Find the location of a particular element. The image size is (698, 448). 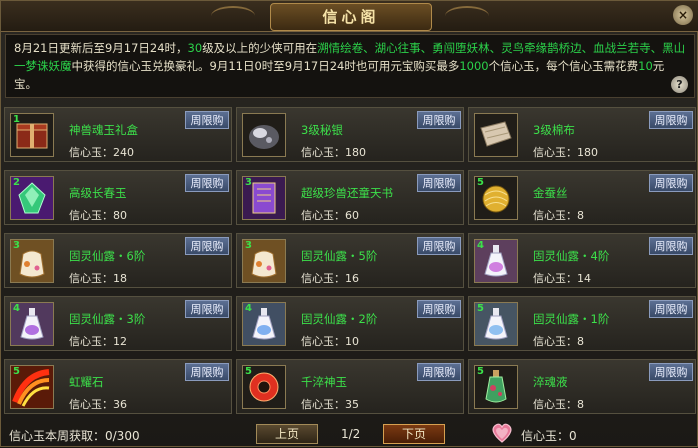

gift-box-icon: 1 is located at coordinates (32, 135).